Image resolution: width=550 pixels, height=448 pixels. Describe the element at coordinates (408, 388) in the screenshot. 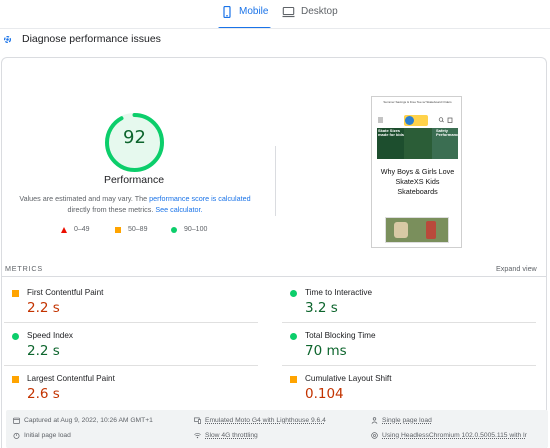

I see `metric-cumulative-layout-shift: Cumulative Layout Shift 0.104` at that location.